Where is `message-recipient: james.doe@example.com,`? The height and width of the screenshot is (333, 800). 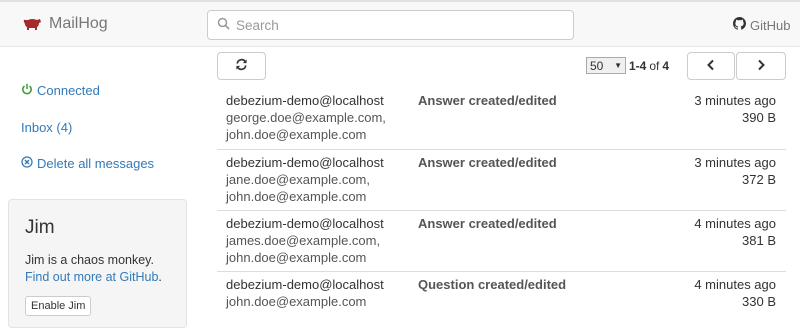 message-recipient: james.doe@example.com, is located at coordinates (303, 240).